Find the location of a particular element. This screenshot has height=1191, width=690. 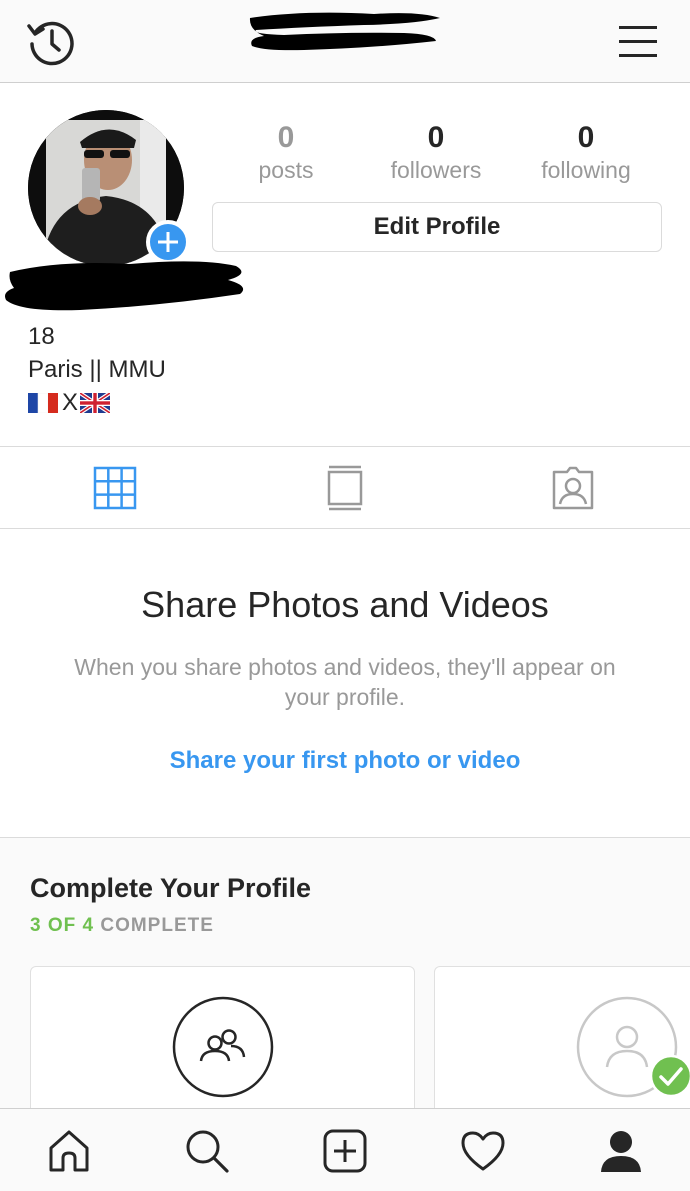

history-button is located at coordinates (50, 42).